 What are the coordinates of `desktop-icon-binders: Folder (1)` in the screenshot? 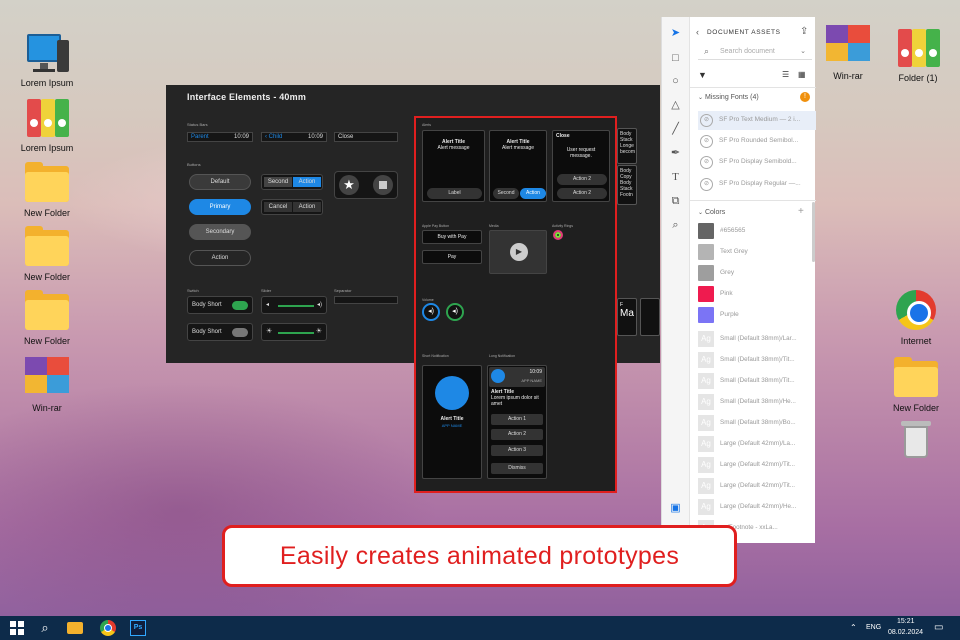 It's located at (918, 54).